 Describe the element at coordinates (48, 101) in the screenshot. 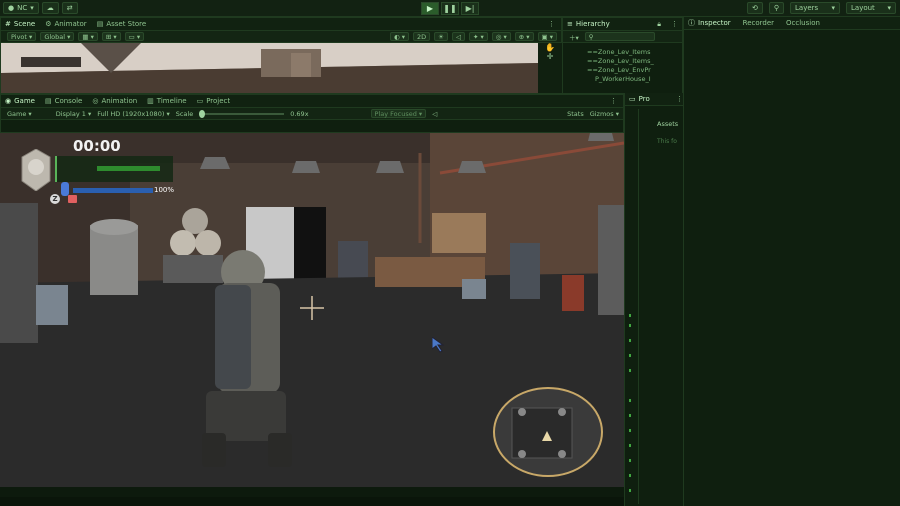

I see `console-icon: ▤` at that location.